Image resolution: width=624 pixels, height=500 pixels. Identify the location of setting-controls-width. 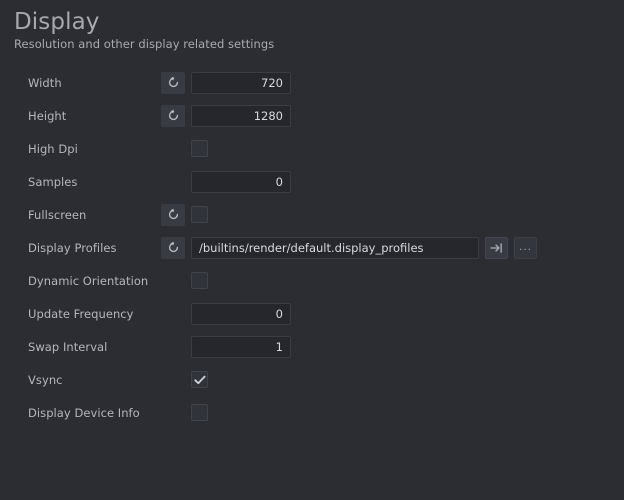
(392, 82).